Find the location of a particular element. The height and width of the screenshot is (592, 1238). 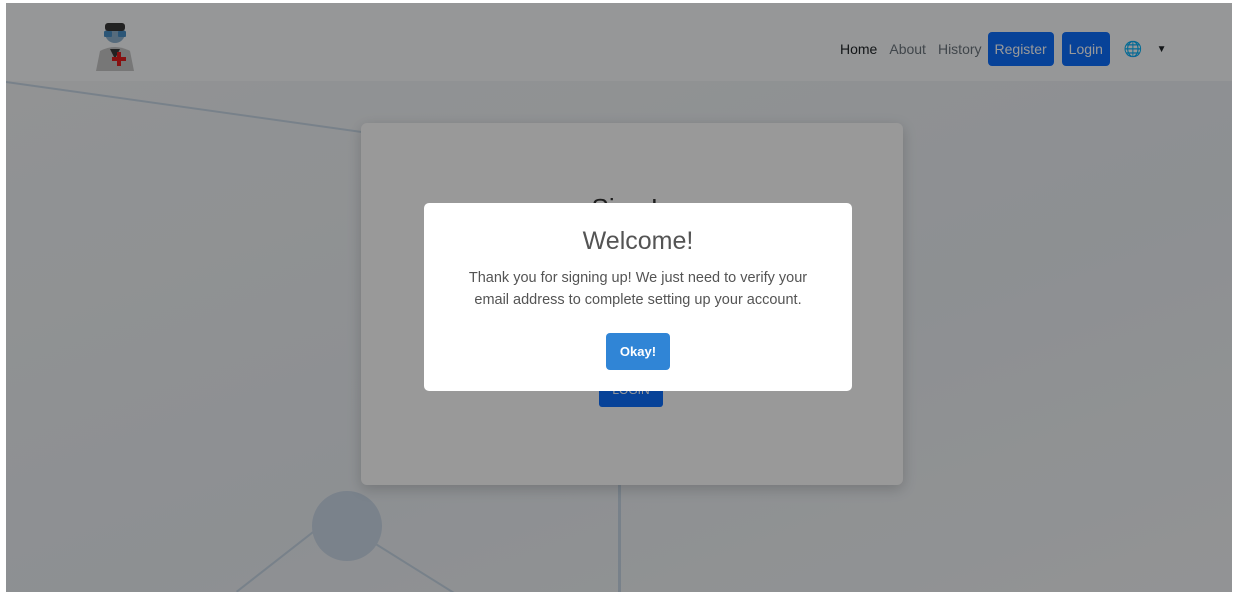

modal-title: Welcome! is located at coordinates (638, 241).